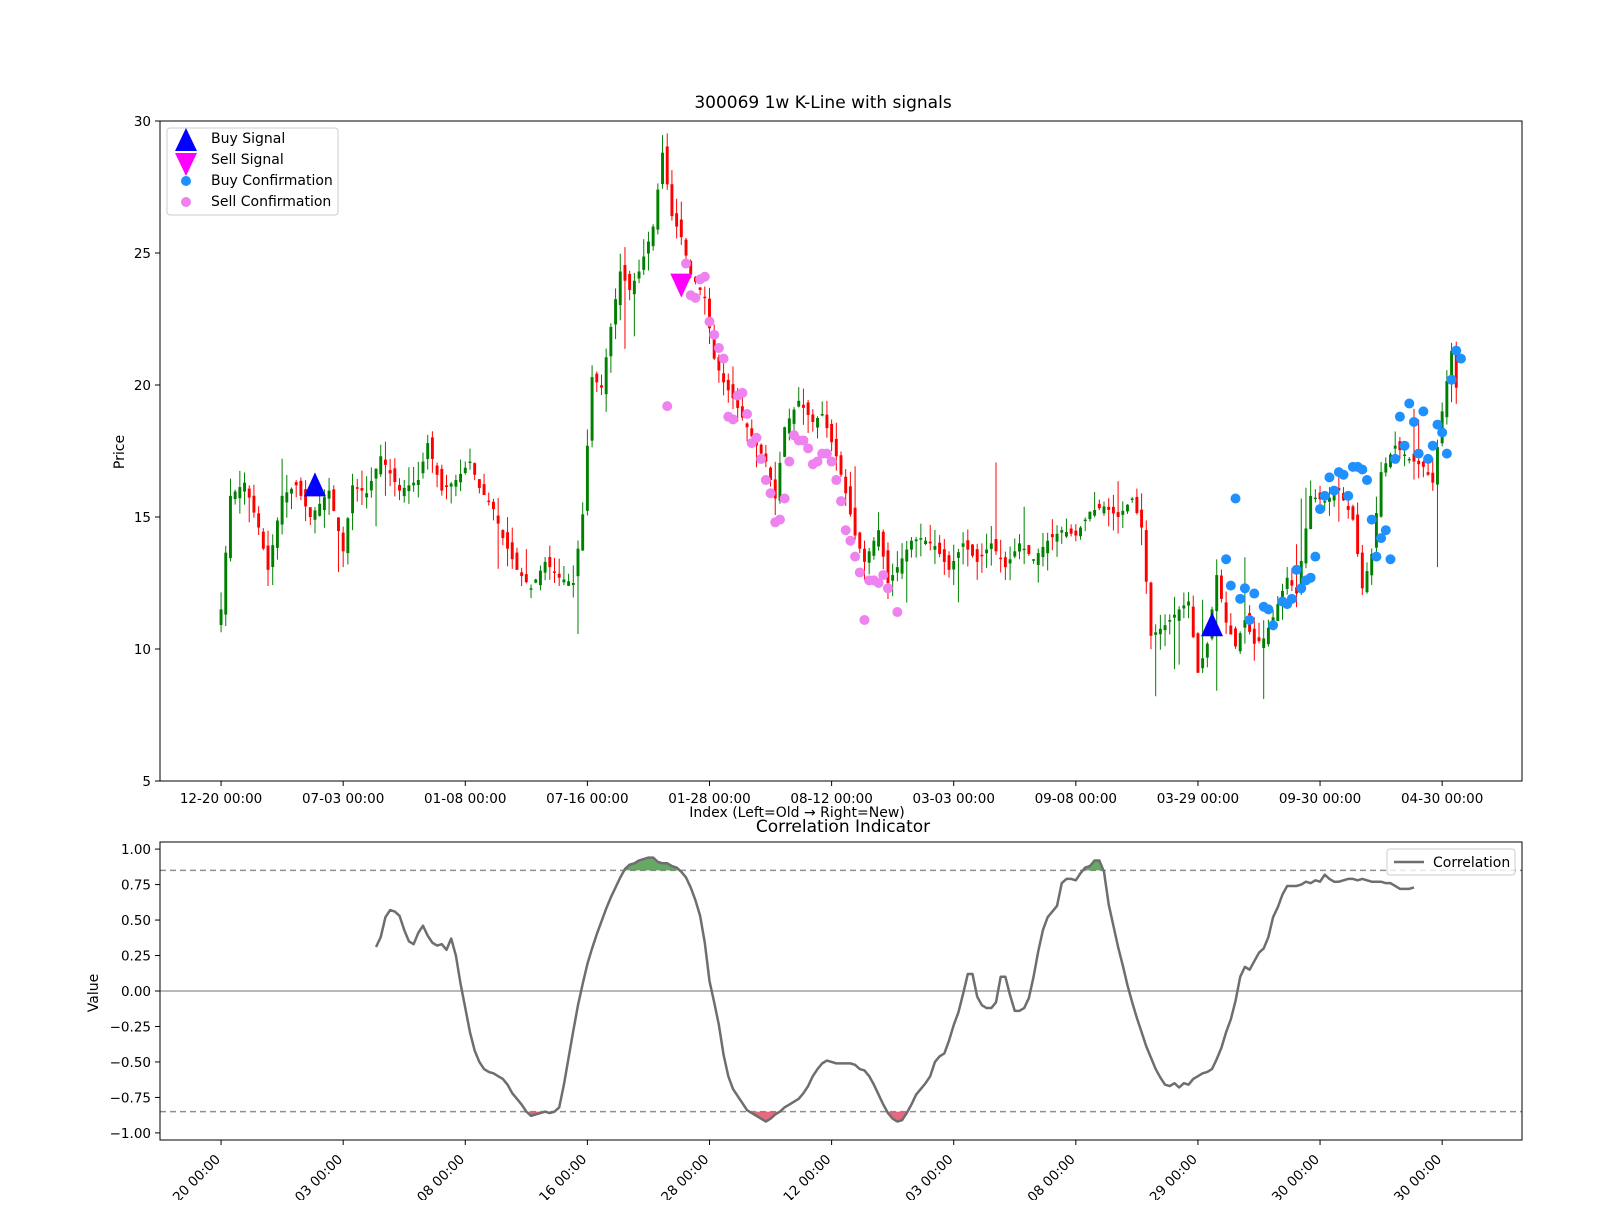 This screenshot has height=1205, width=1600. What do you see at coordinates (186, 181) in the screenshot?
I see `buy-confirmation-marker-icon` at bounding box center [186, 181].